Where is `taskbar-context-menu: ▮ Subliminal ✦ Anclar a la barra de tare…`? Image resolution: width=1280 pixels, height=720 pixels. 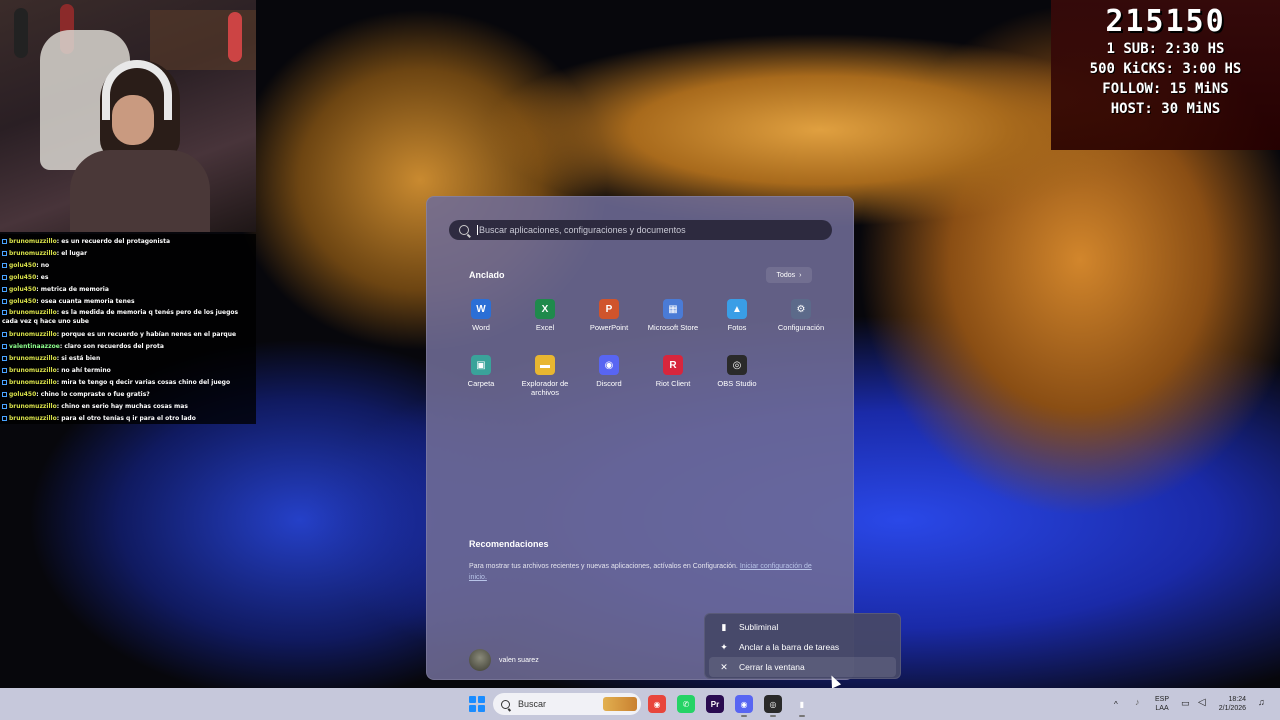 taskbar-context-menu: ▮ Subliminal ✦ Anclar a la barra de tare… is located at coordinates (802, 646).